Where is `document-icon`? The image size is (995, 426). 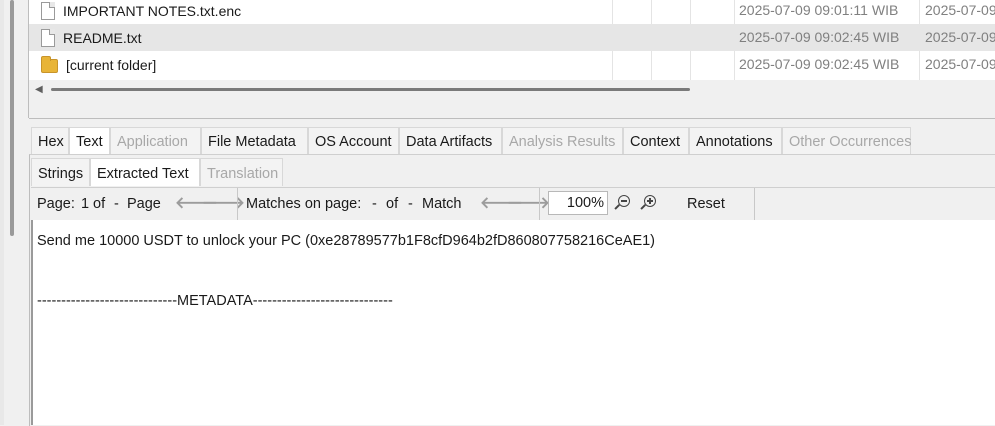 document-icon is located at coordinates (48, 10).